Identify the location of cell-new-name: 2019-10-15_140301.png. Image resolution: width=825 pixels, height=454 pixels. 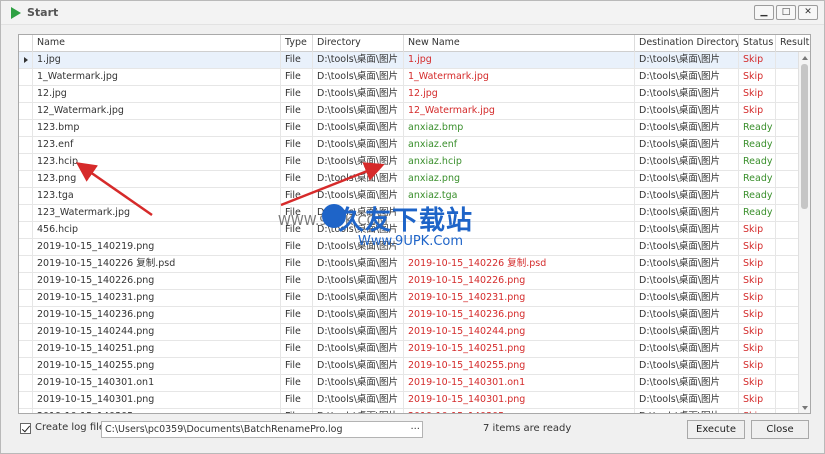
(519, 400).